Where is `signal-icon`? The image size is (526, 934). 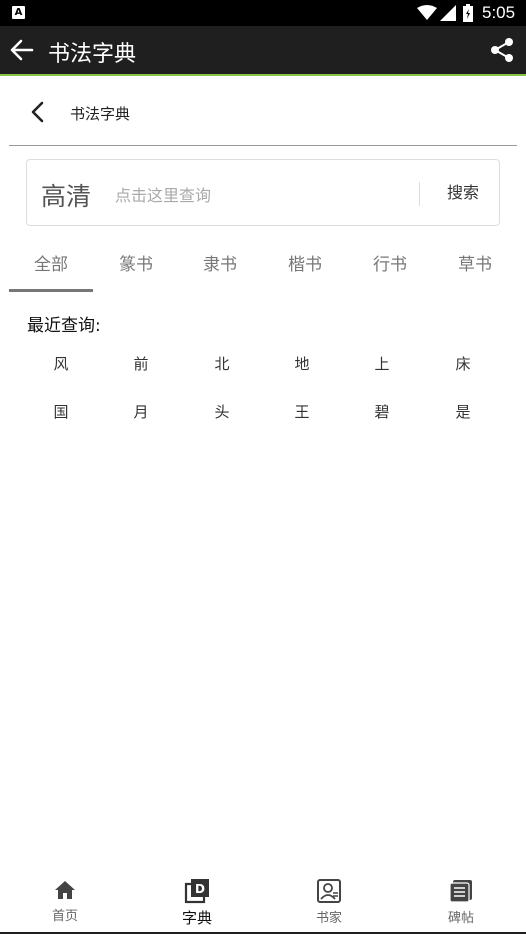 signal-icon is located at coordinates (448, 13).